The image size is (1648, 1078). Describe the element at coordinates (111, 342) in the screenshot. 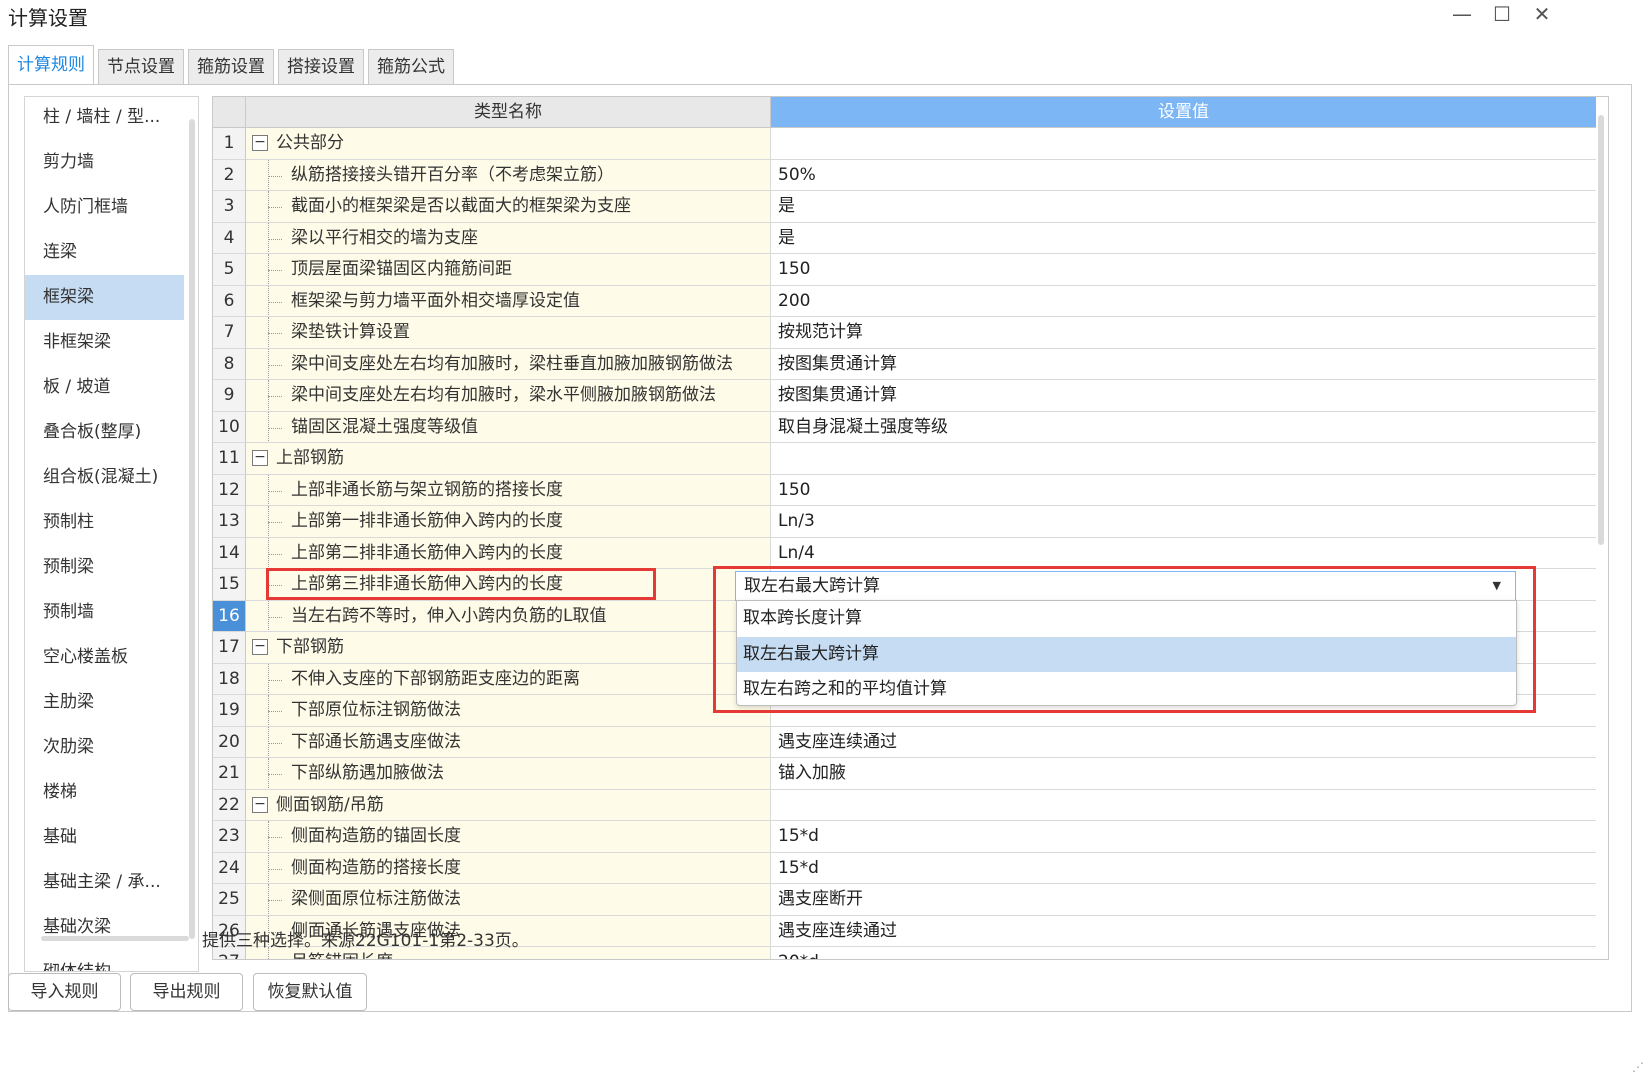

I see `sidebar-item: 非框架梁` at that location.